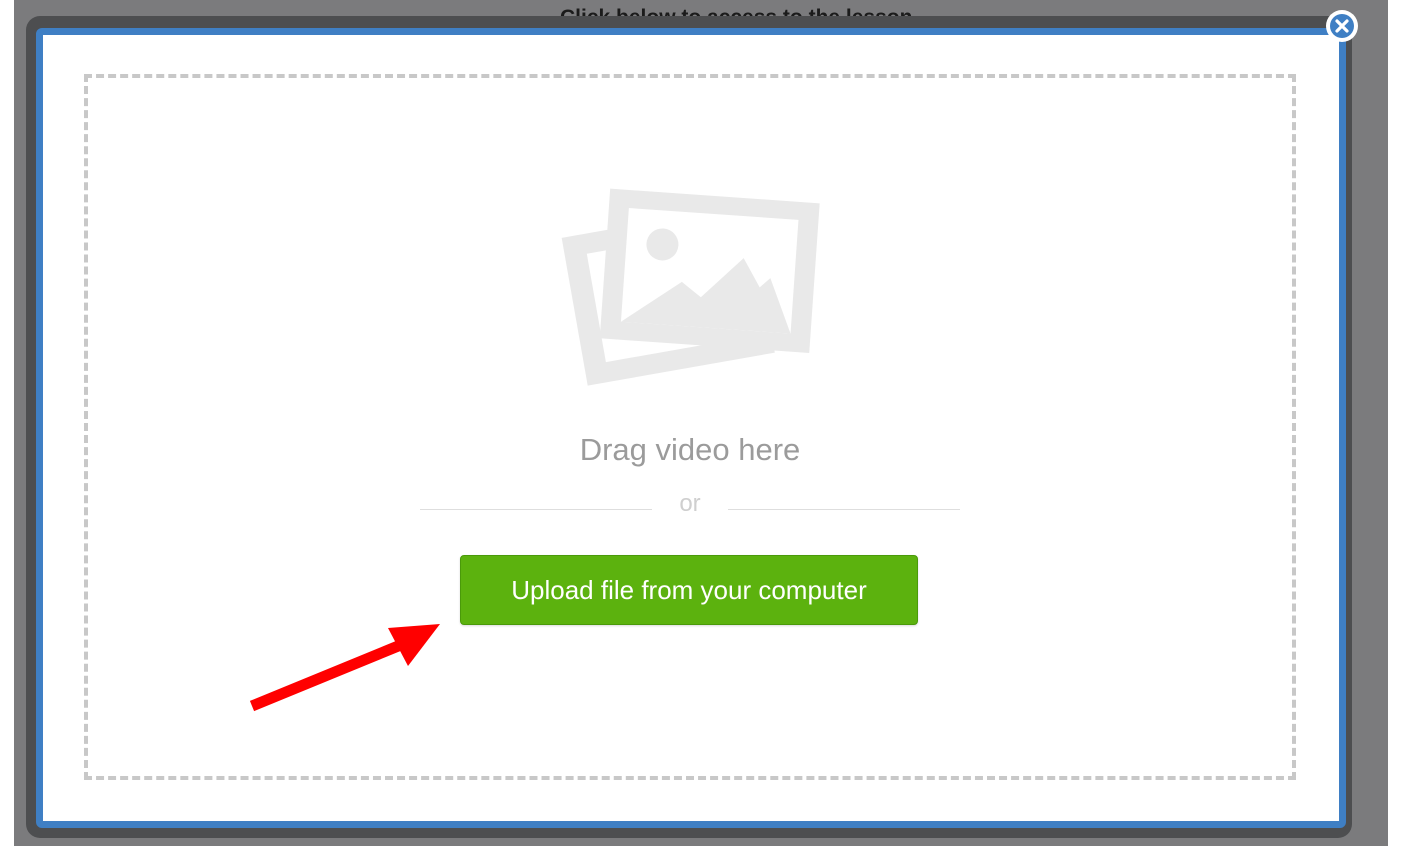 This screenshot has width=1402, height=846. Describe the element at coordinates (689, 590) in the screenshot. I see `upload-file-button: Upload file from your computer` at that location.